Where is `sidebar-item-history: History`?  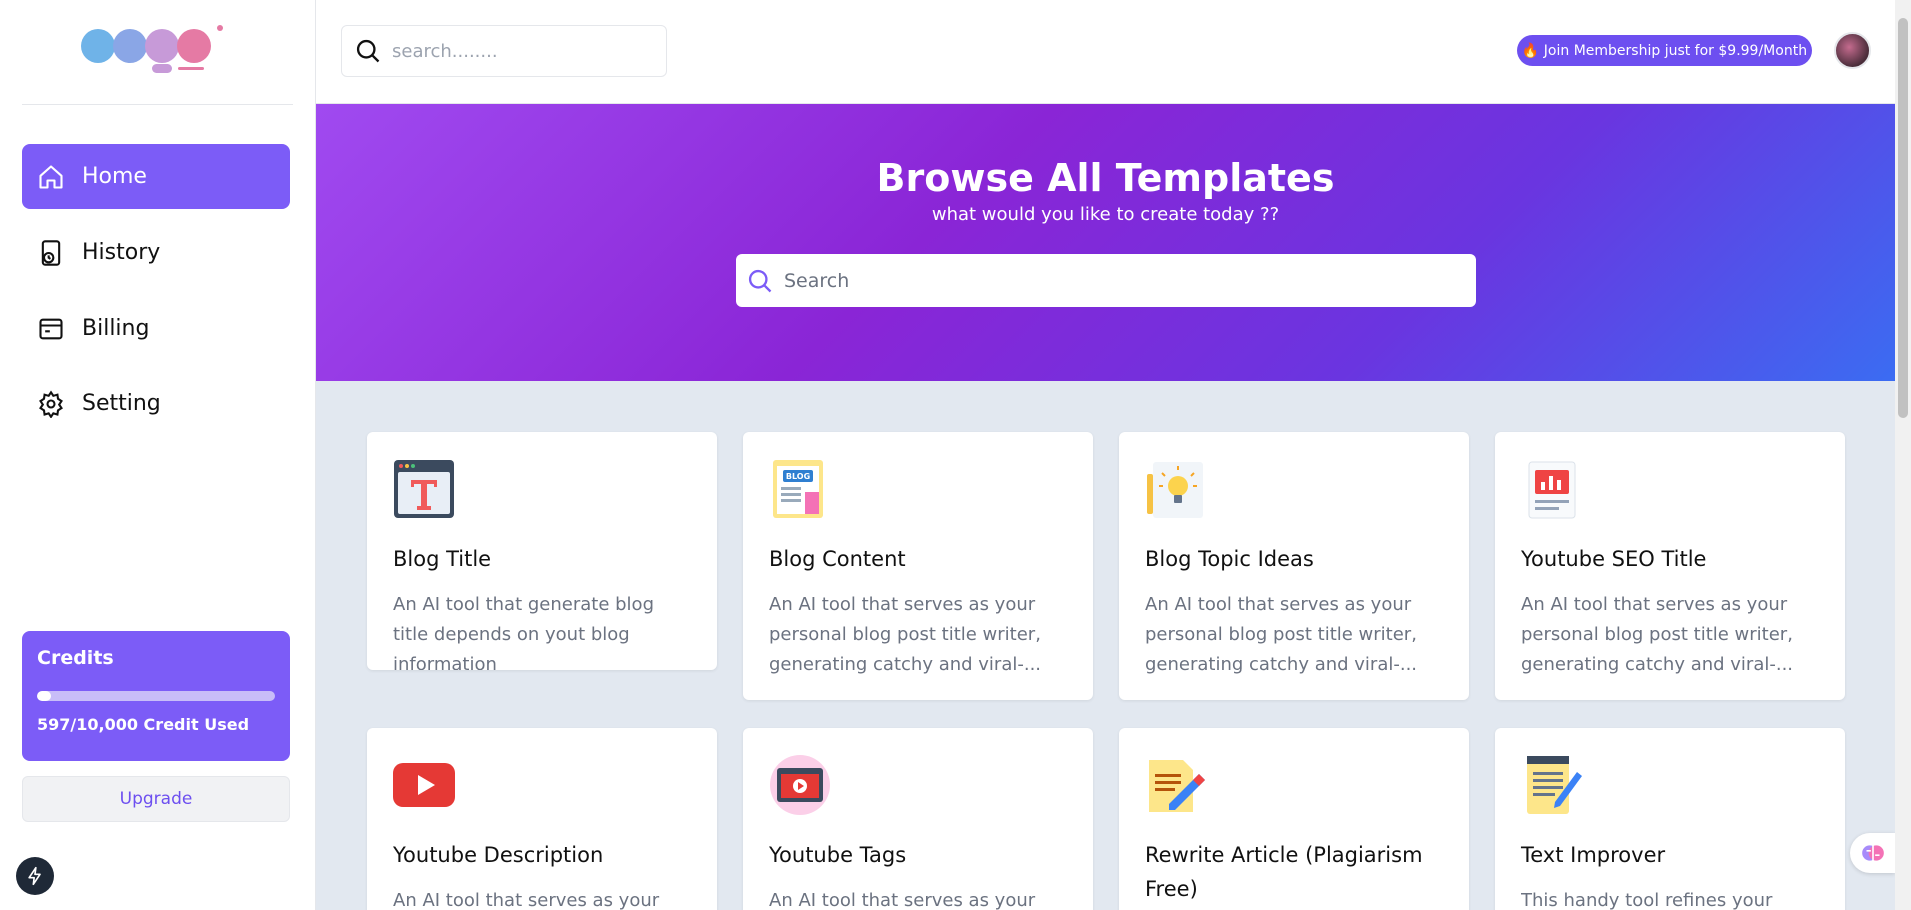
sidebar-item-history: History is located at coordinates (156, 252).